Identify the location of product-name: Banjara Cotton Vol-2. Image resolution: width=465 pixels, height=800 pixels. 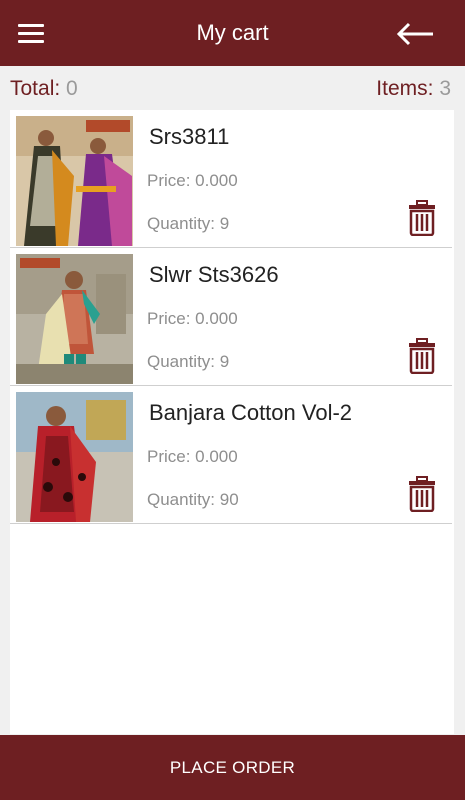
(251, 412).